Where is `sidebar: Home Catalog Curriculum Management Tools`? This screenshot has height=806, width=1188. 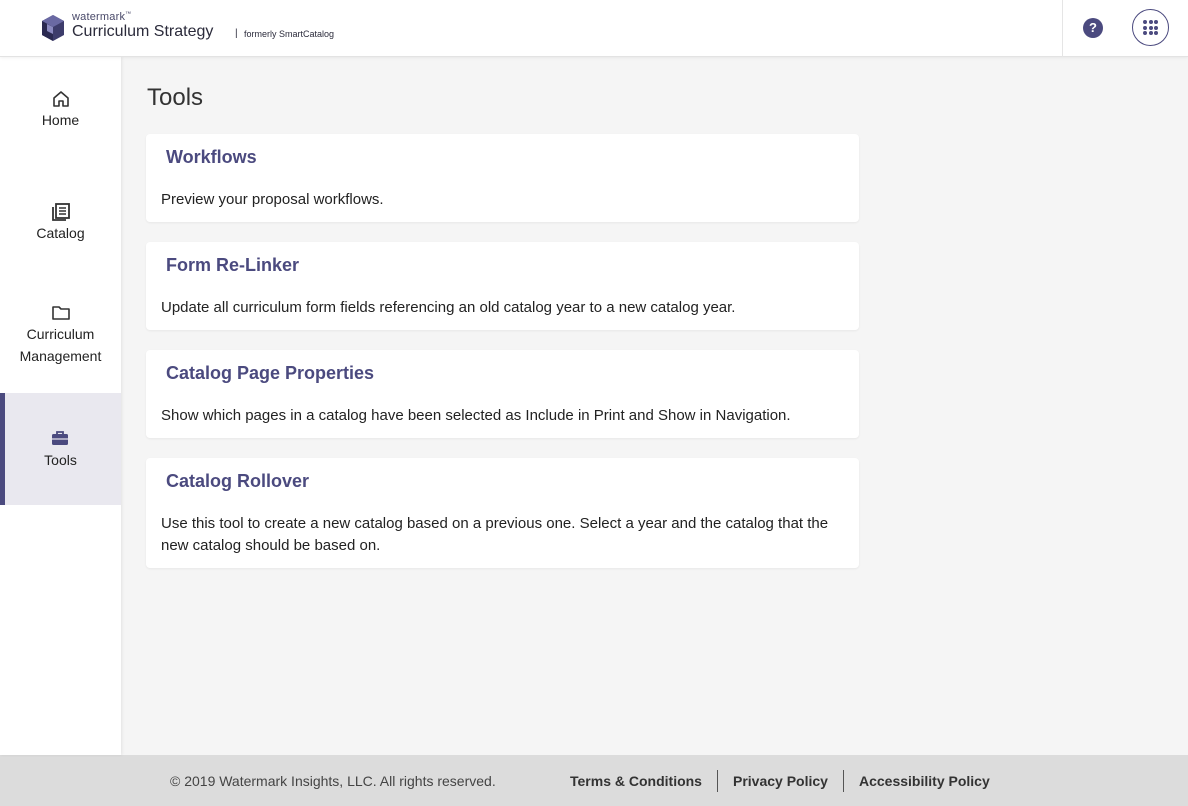
sidebar: Home Catalog Curriculum Management Tools is located at coordinates (60, 406).